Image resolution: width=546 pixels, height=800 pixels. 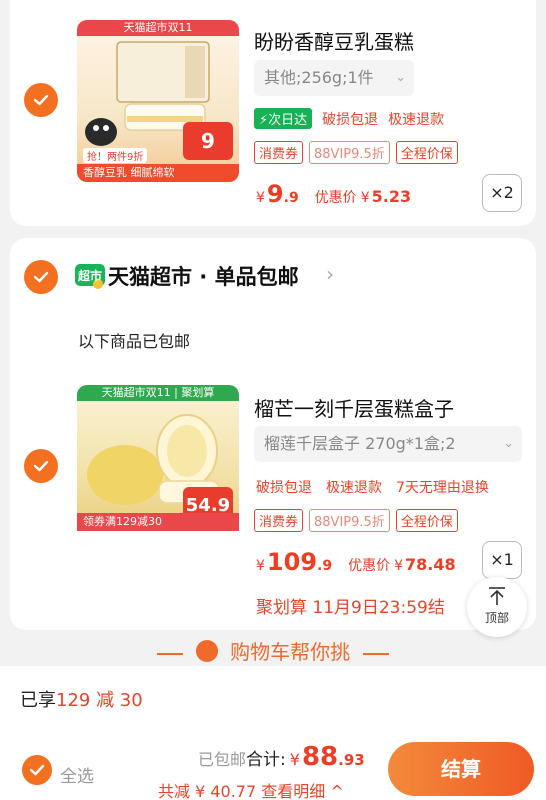 What do you see at coordinates (275, 194) in the screenshot?
I see `price: 9` at bounding box center [275, 194].